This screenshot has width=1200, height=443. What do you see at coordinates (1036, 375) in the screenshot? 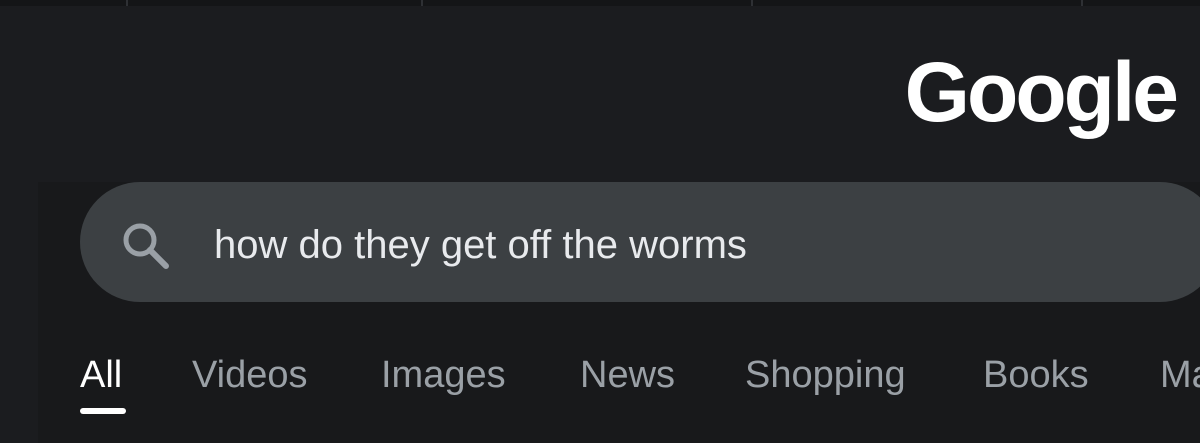
I see `tab-books: Books` at bounding box center [1036, 375].